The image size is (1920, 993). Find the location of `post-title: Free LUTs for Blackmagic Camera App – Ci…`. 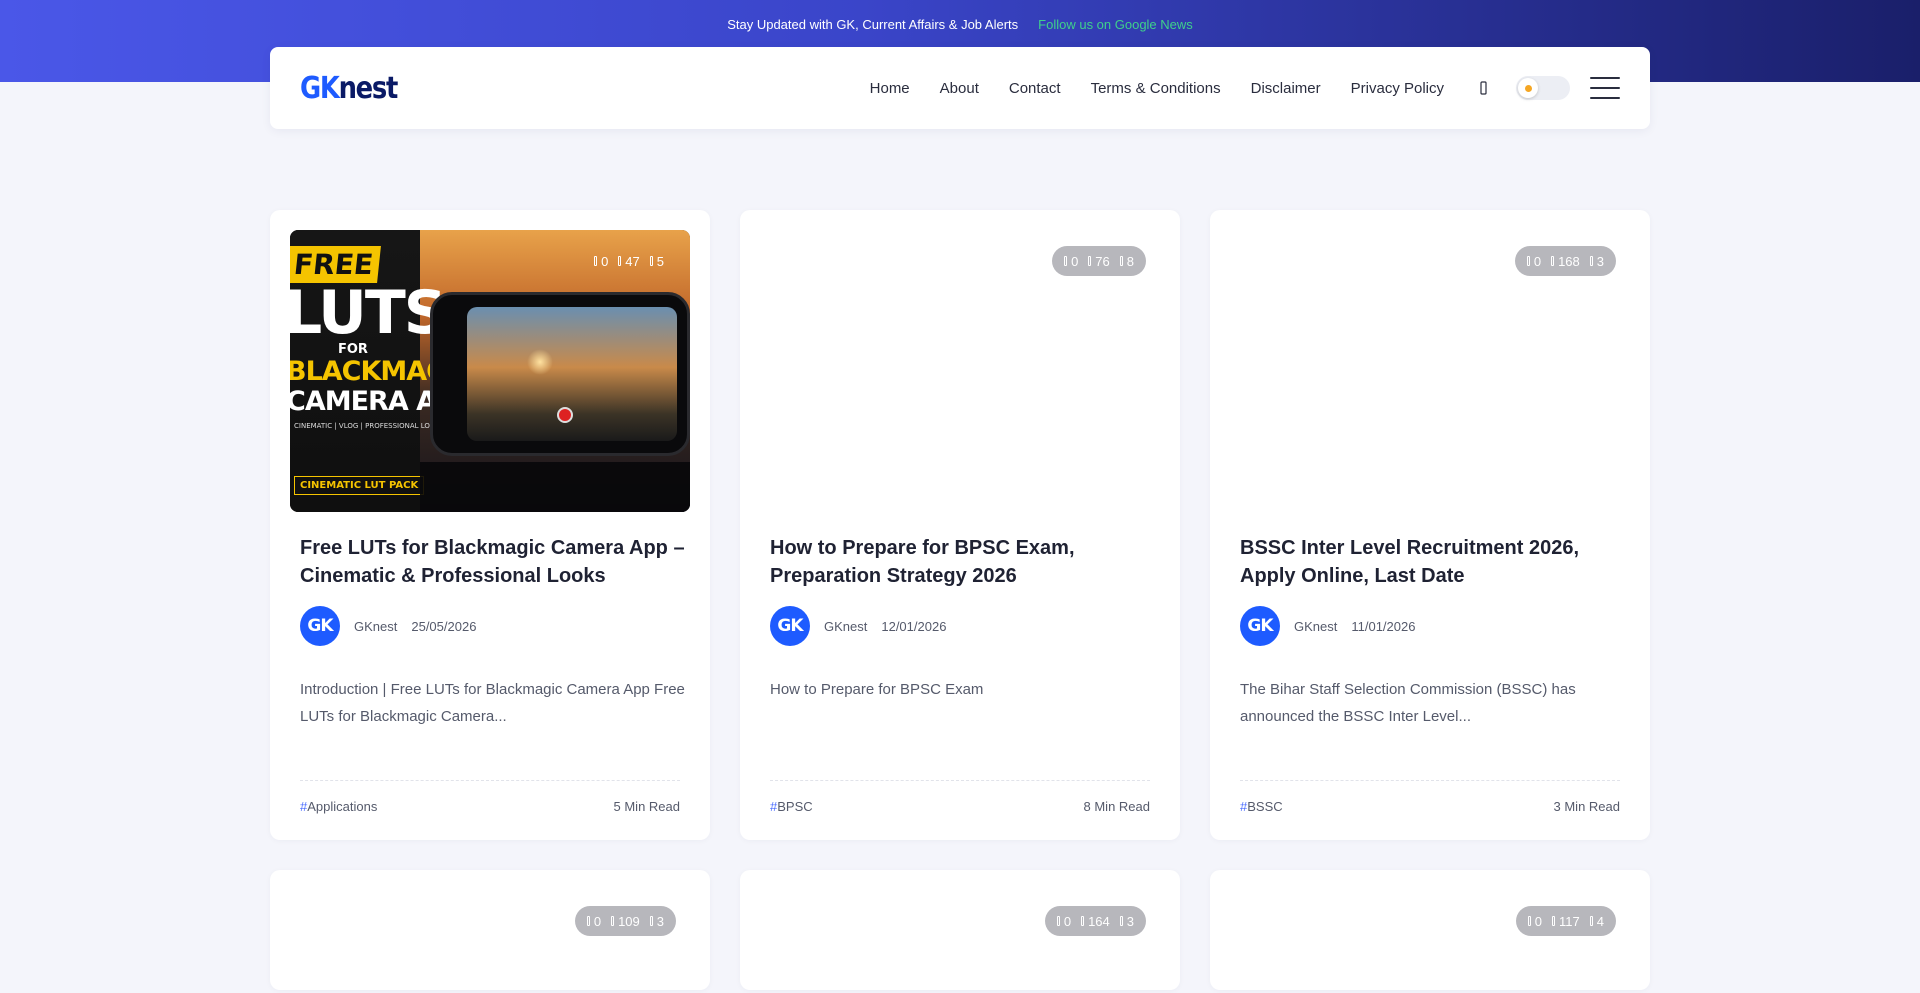

post-title: Free LUTs for Blackmagic Camera App – Ci… is located at coordinates (492, 562).